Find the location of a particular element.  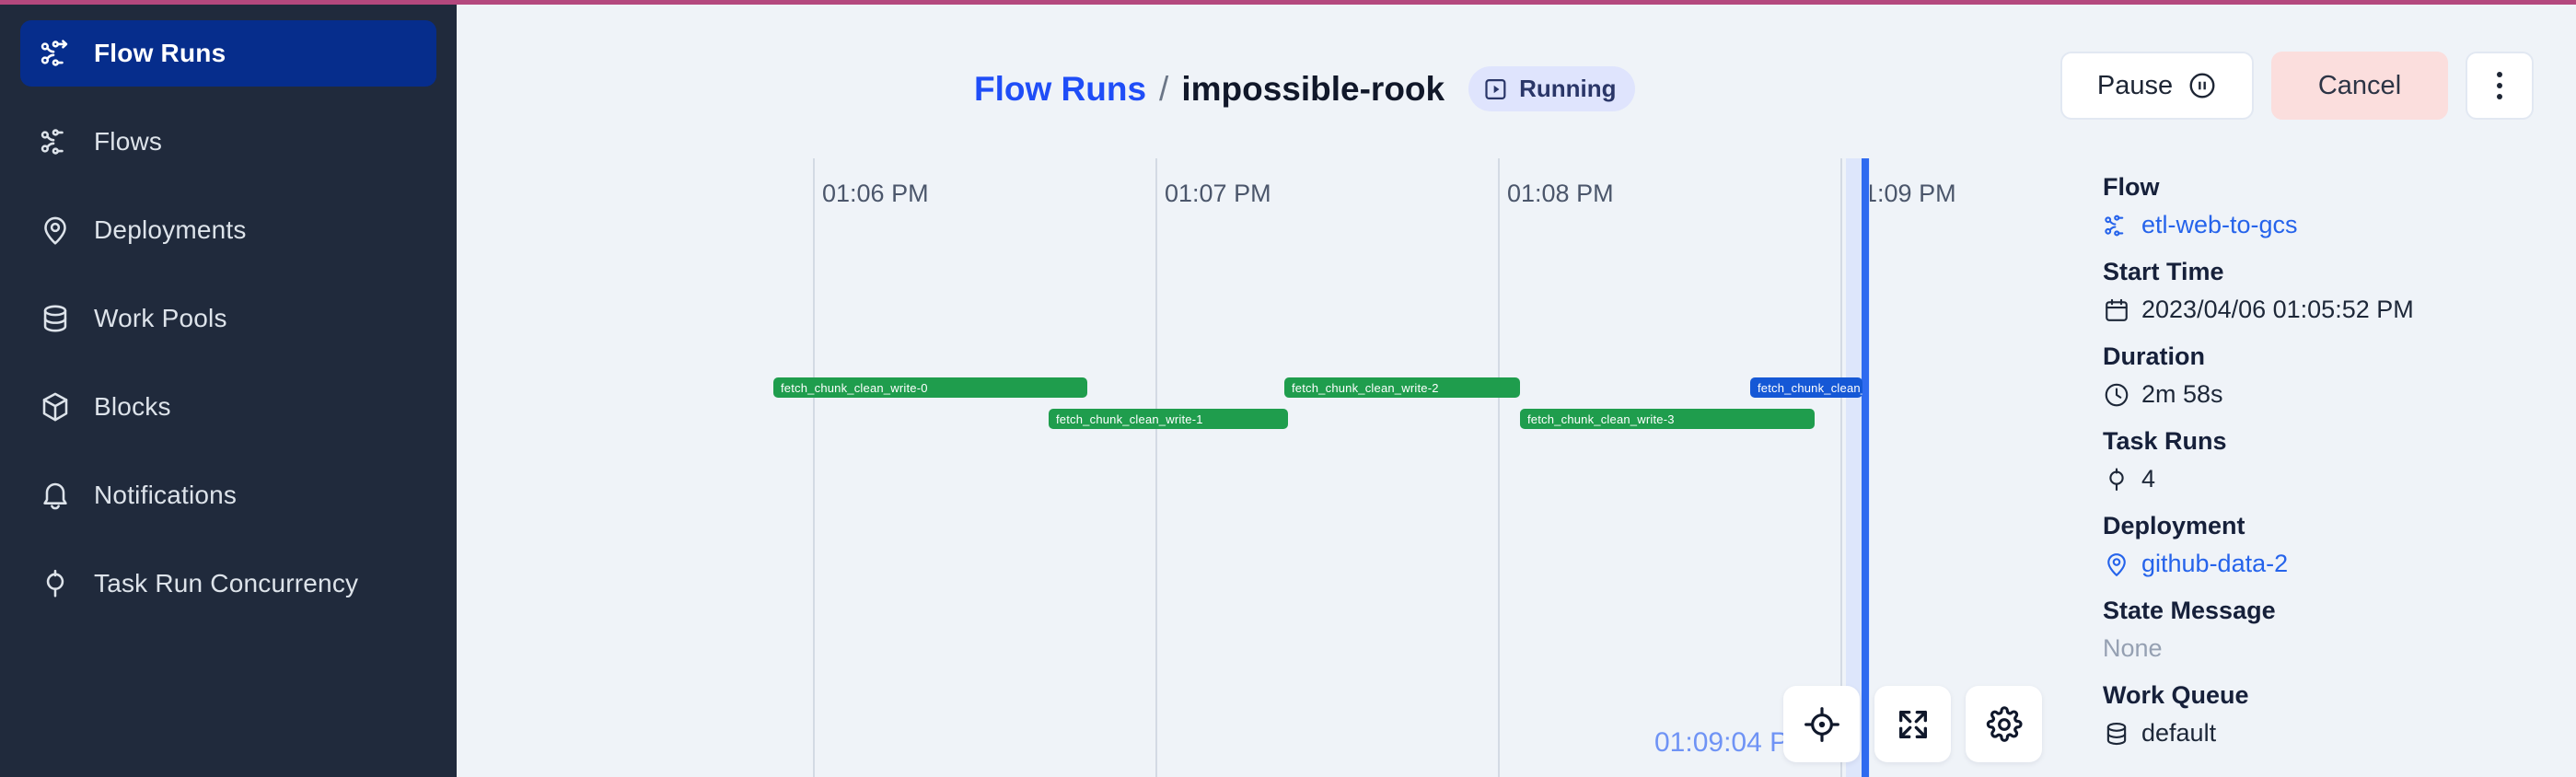

timeline-task-bar-label: fetch_chunk_clean_write-2 is located at coordinates (1365, 387).